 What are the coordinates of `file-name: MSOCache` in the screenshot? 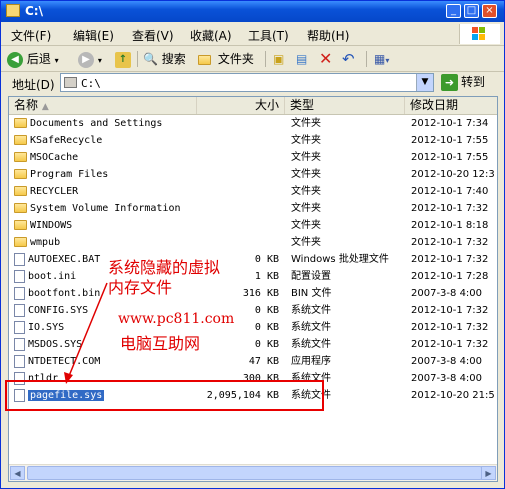 It's located at (46, 157).